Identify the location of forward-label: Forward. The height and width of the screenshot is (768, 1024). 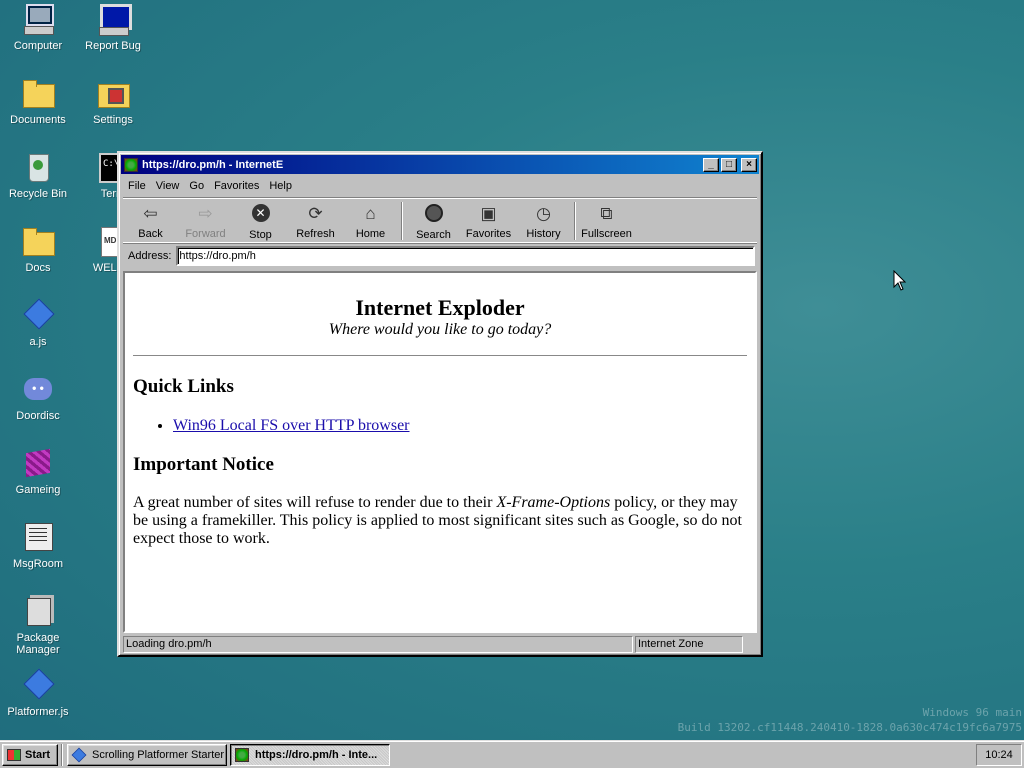
(205, 234).